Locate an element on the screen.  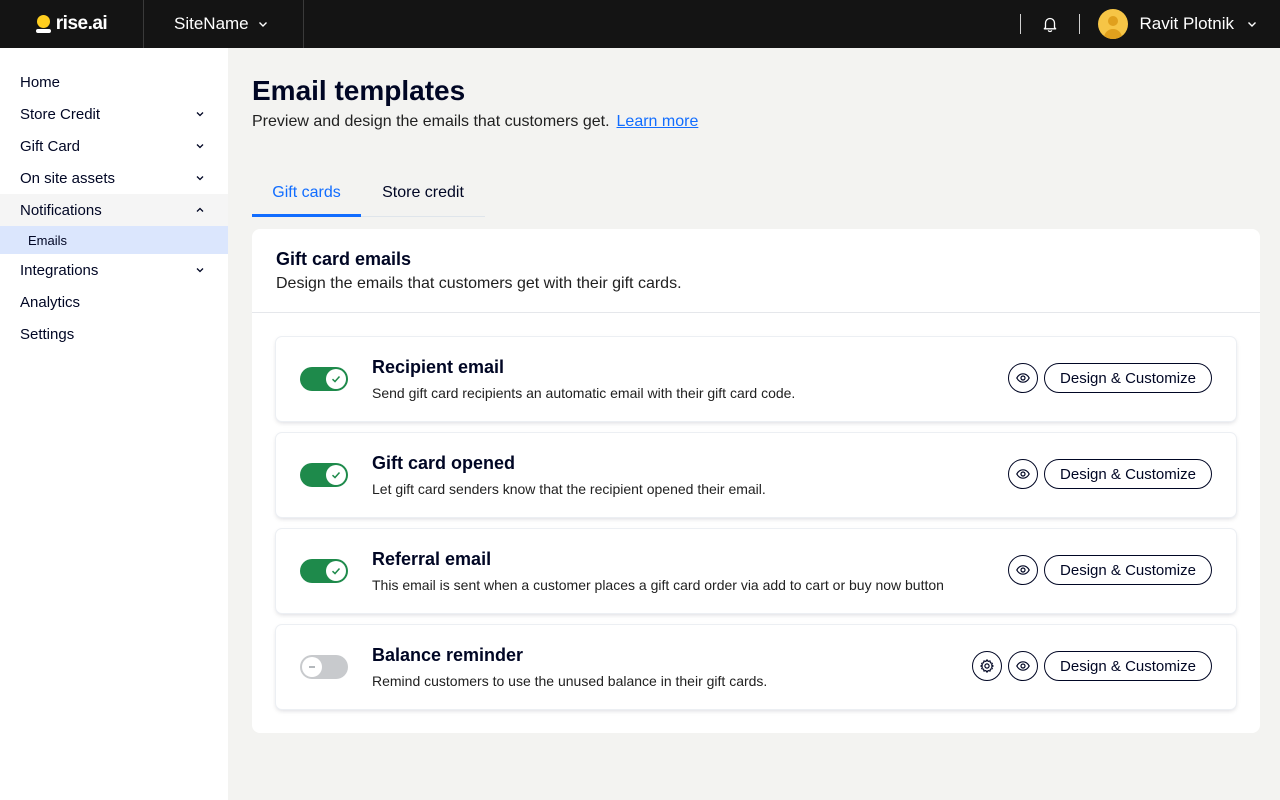
site-name: SiteName is located at coordinates (211, 23).